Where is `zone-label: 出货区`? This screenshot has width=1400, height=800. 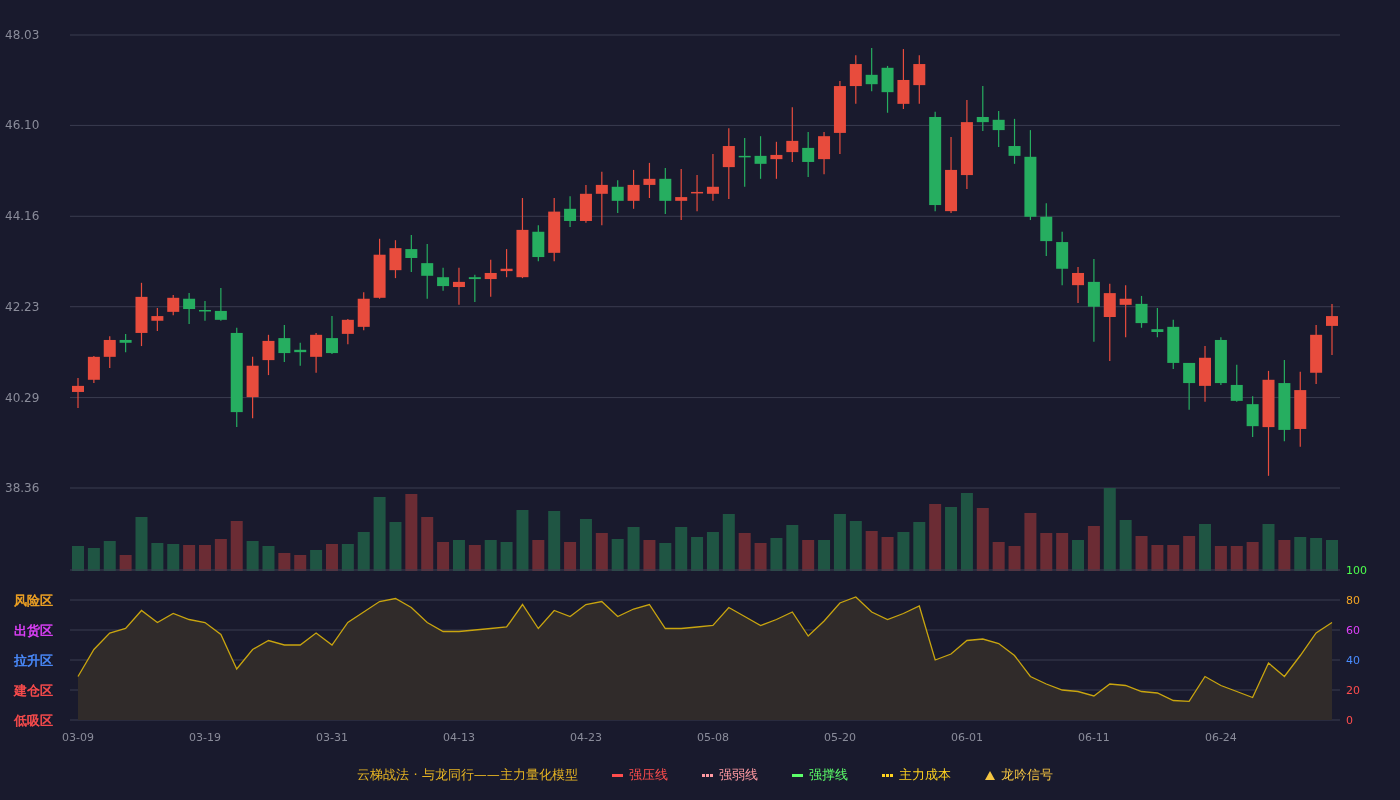
zone-label: 出货区 is located at coordinates (33, 630).